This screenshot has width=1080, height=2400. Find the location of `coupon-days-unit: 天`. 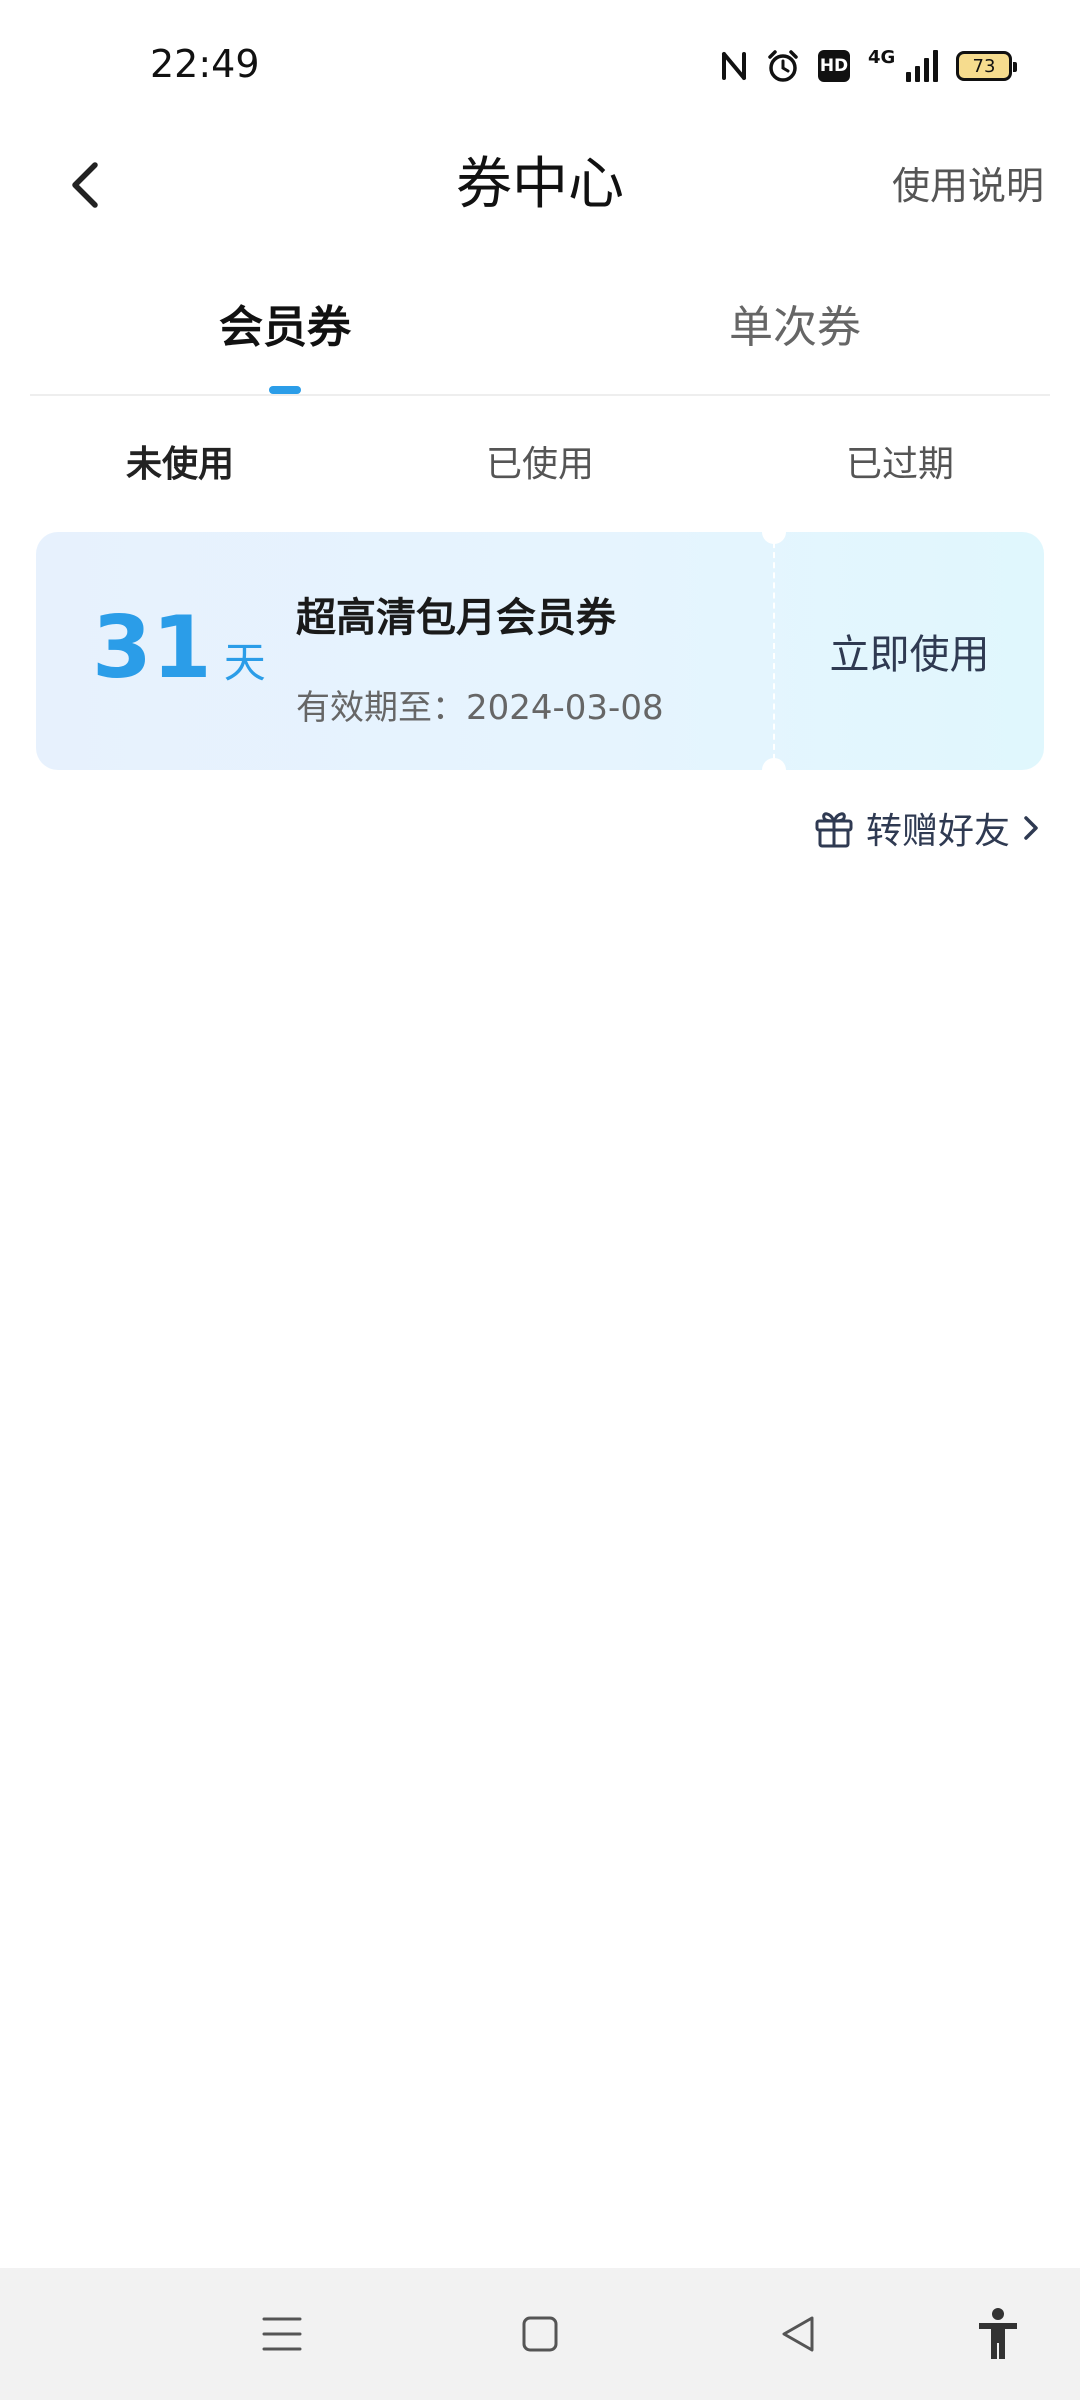

coupon-days-unit: 天 is located at coordinates (244, 662).